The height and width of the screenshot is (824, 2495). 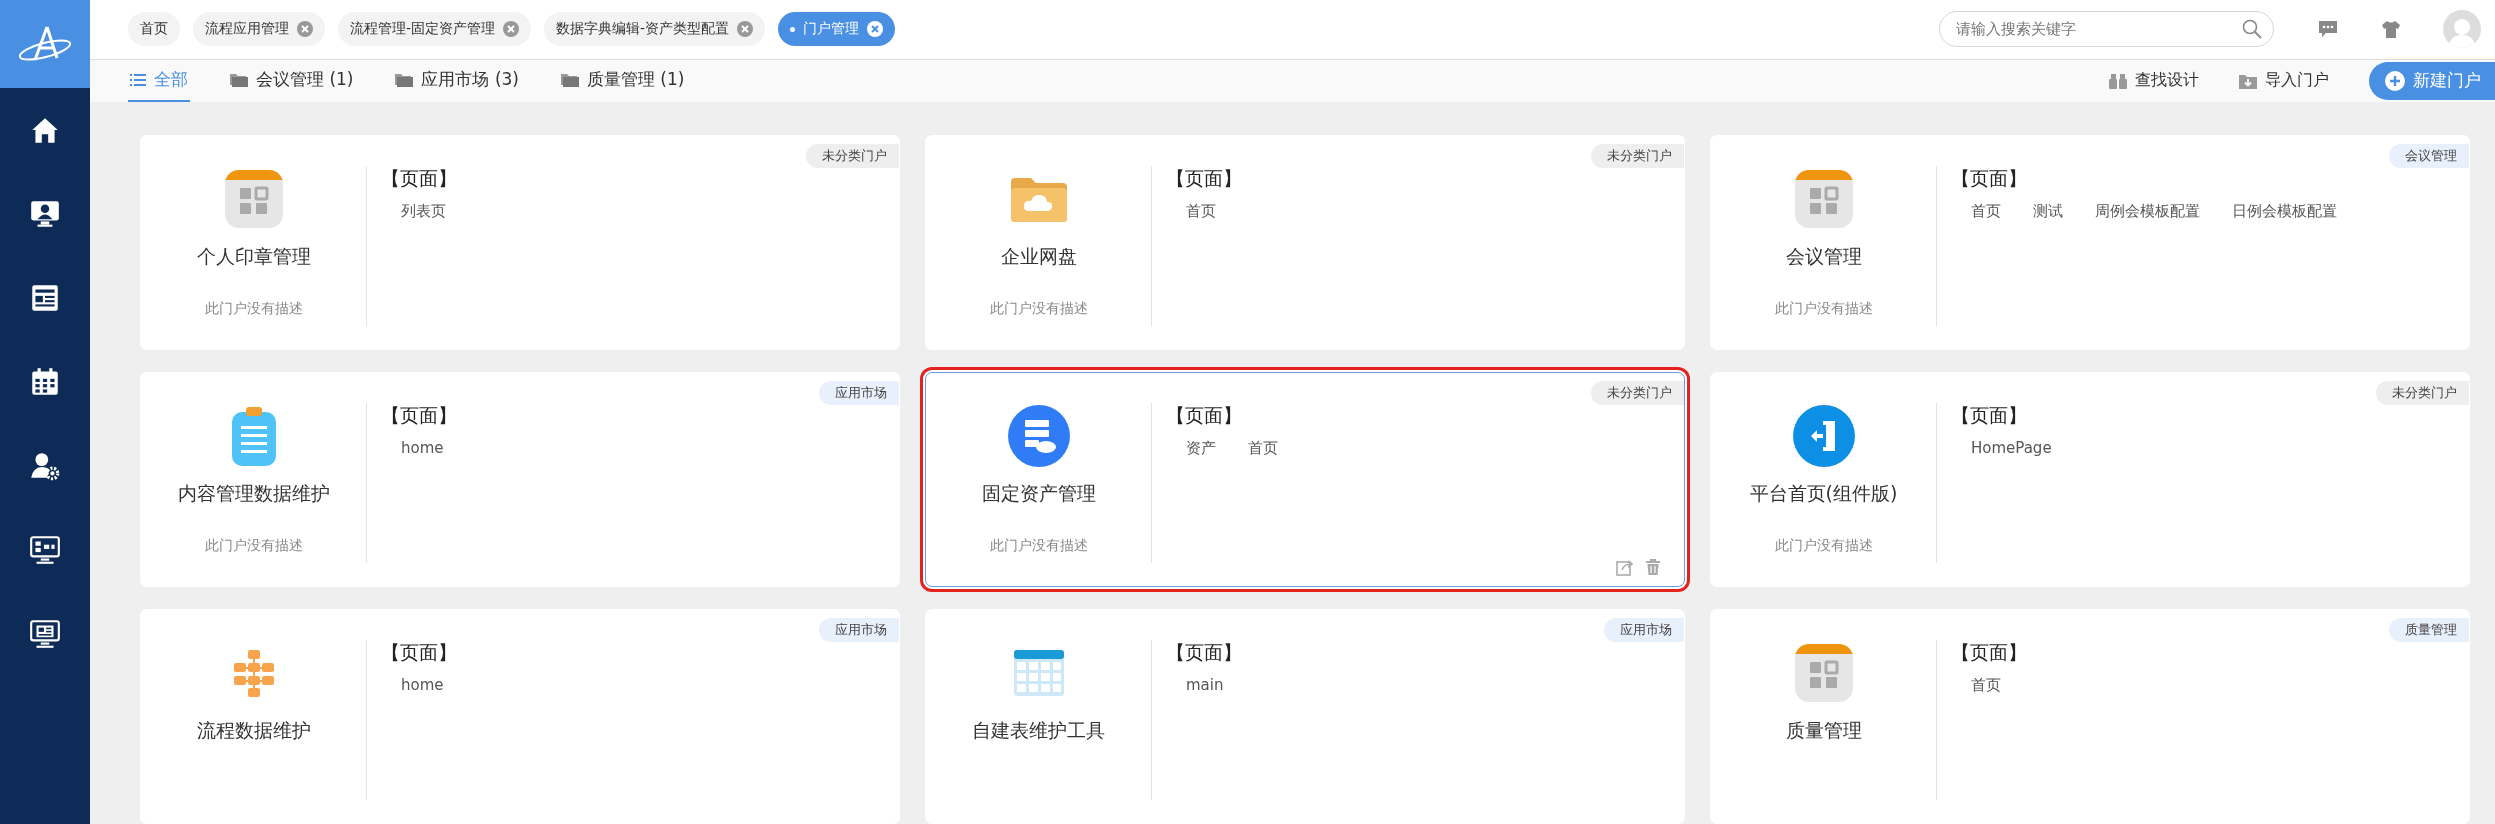 I want to click on portal-card: 应用市场 内容管理数据维护 此门户没有描述 【页面】 home, so click(x=520, y=479).